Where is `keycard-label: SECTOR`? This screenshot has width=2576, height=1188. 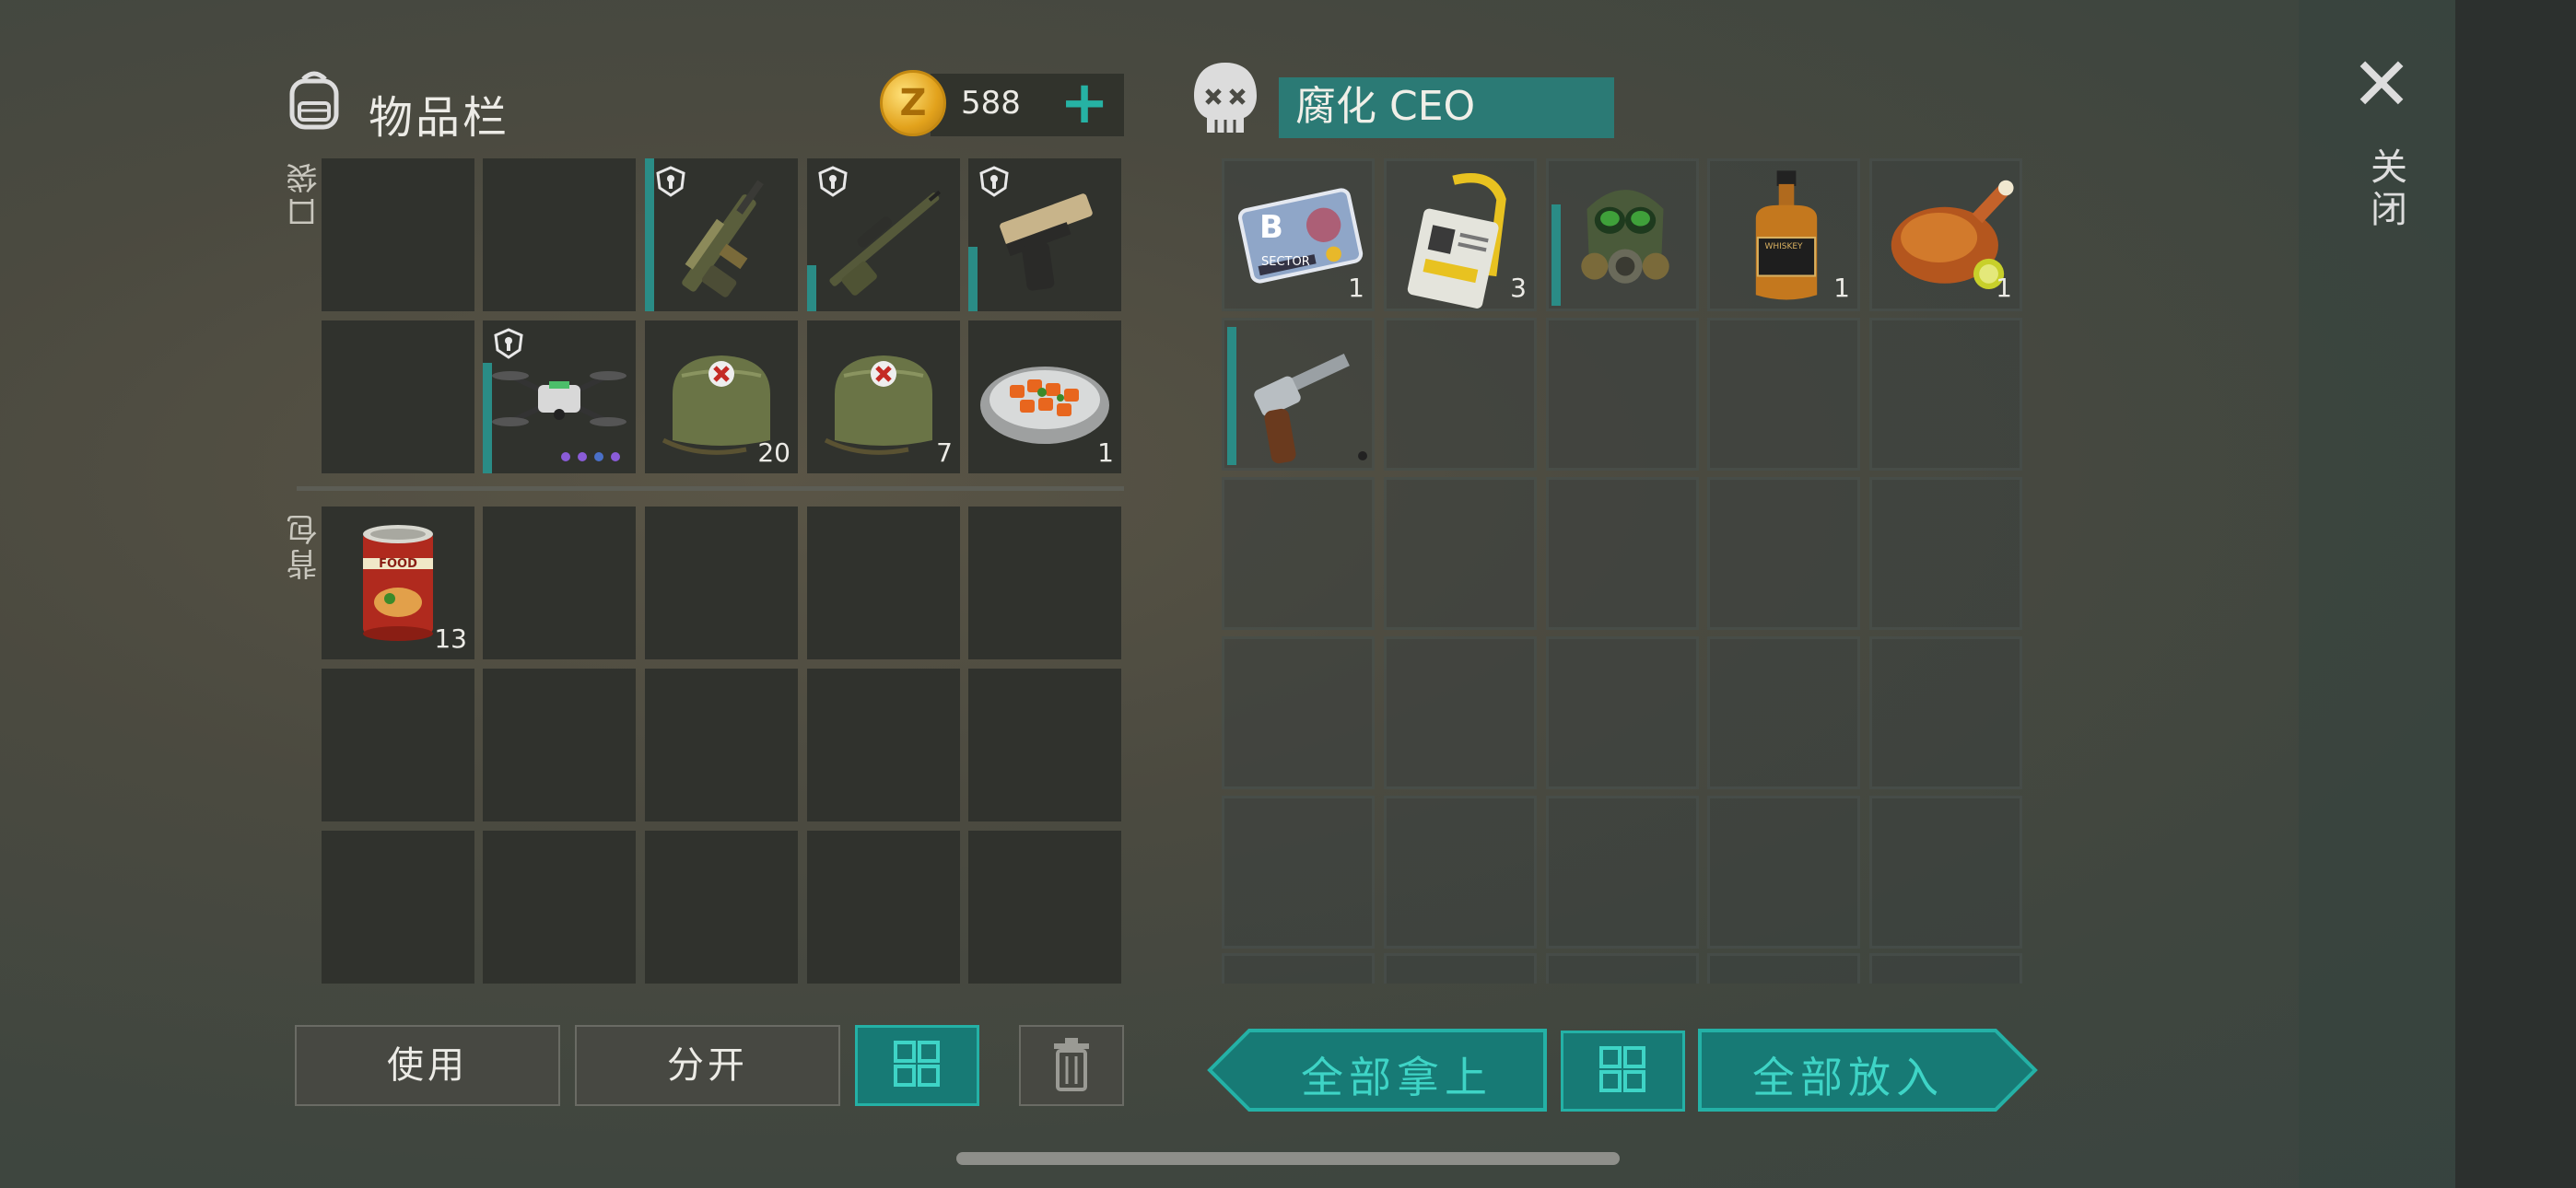
keycard-label: SECTOR is located at coordinates (1285, 262).